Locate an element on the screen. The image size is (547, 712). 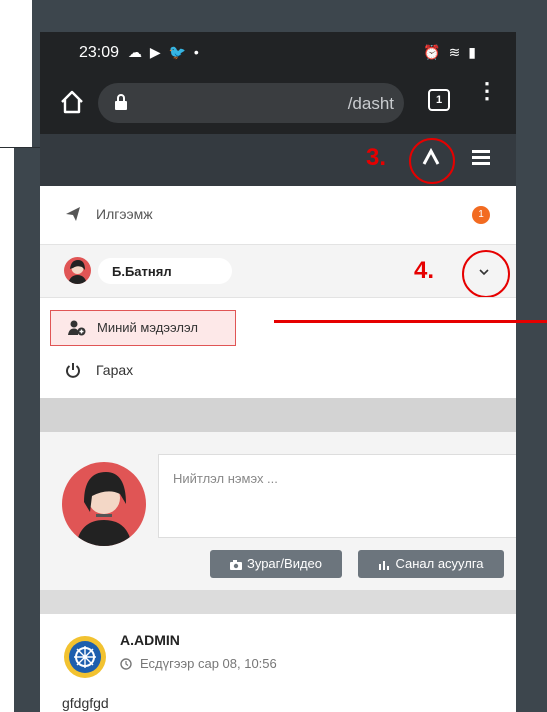
user-row: Б.Батнял 4. is located at coordinates (278, 271).